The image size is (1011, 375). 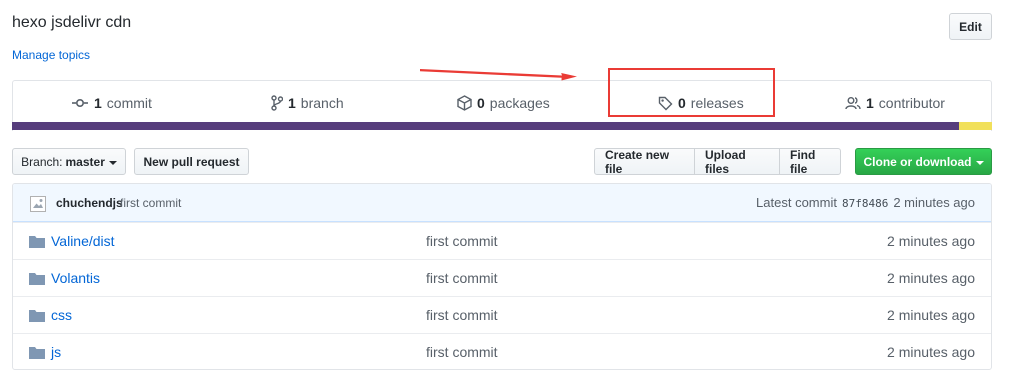 I want to click on contributors-link: 1 contributor, so click(x=895, y=103).